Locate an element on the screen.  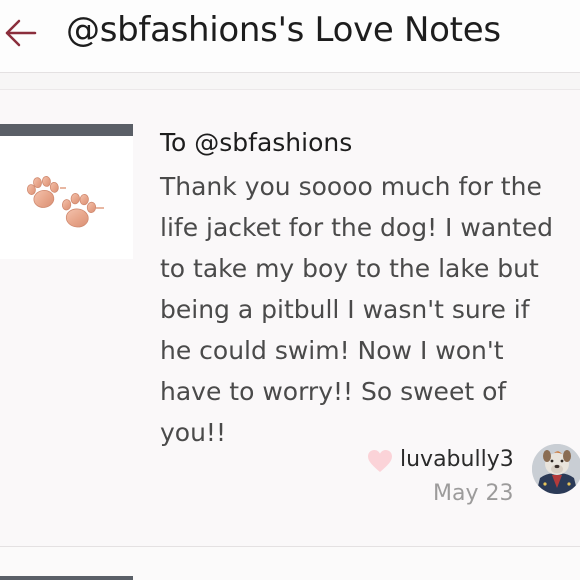
section-spacer is located at coordinates (290, 81).